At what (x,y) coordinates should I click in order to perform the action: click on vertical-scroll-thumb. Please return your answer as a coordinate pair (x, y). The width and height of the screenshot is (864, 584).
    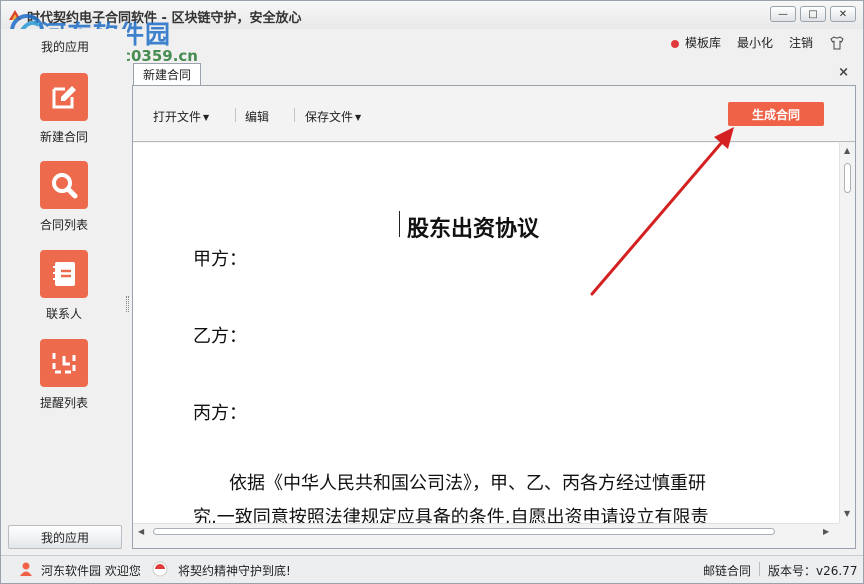
    Looking at the image, I should click on (847, 178).